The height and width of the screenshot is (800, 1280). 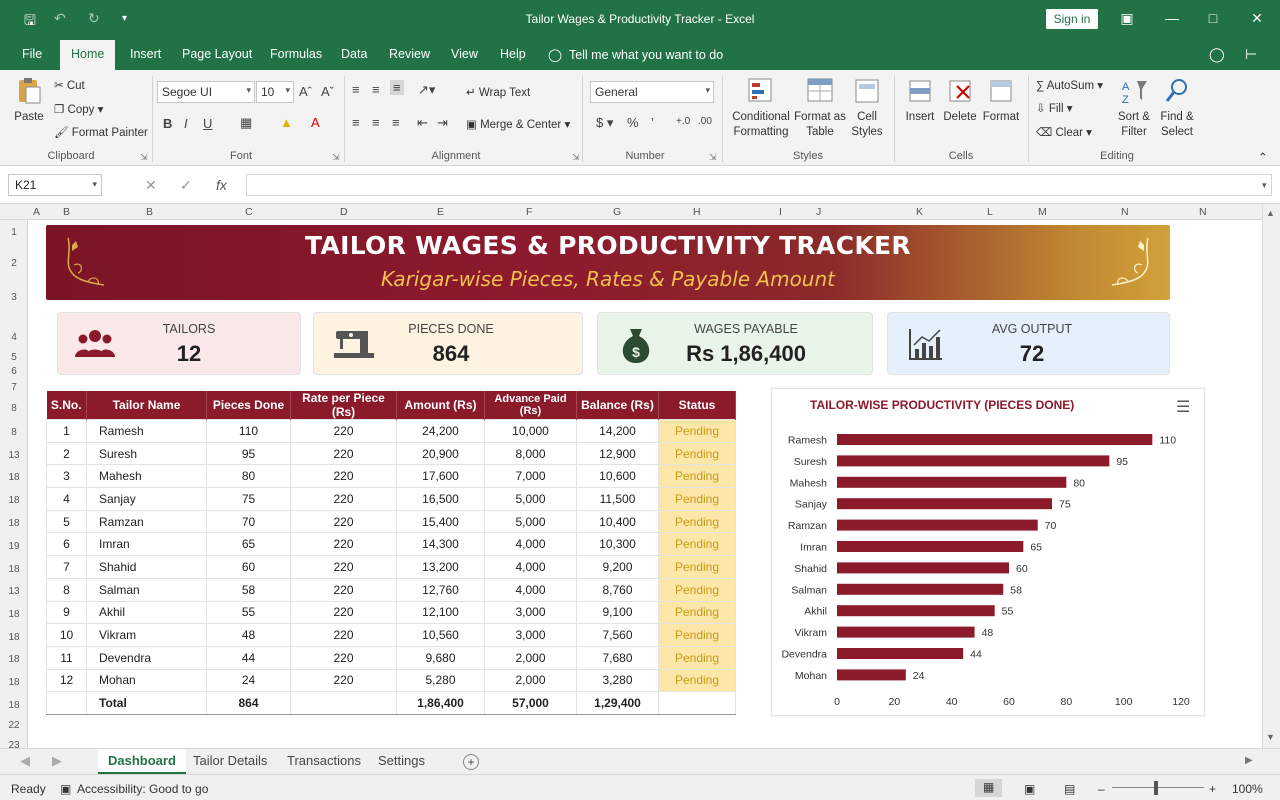 What do you see at coordinates (14, 232) in the screenshot?
I see `row-header: 1` at bounding box center [14, 232].